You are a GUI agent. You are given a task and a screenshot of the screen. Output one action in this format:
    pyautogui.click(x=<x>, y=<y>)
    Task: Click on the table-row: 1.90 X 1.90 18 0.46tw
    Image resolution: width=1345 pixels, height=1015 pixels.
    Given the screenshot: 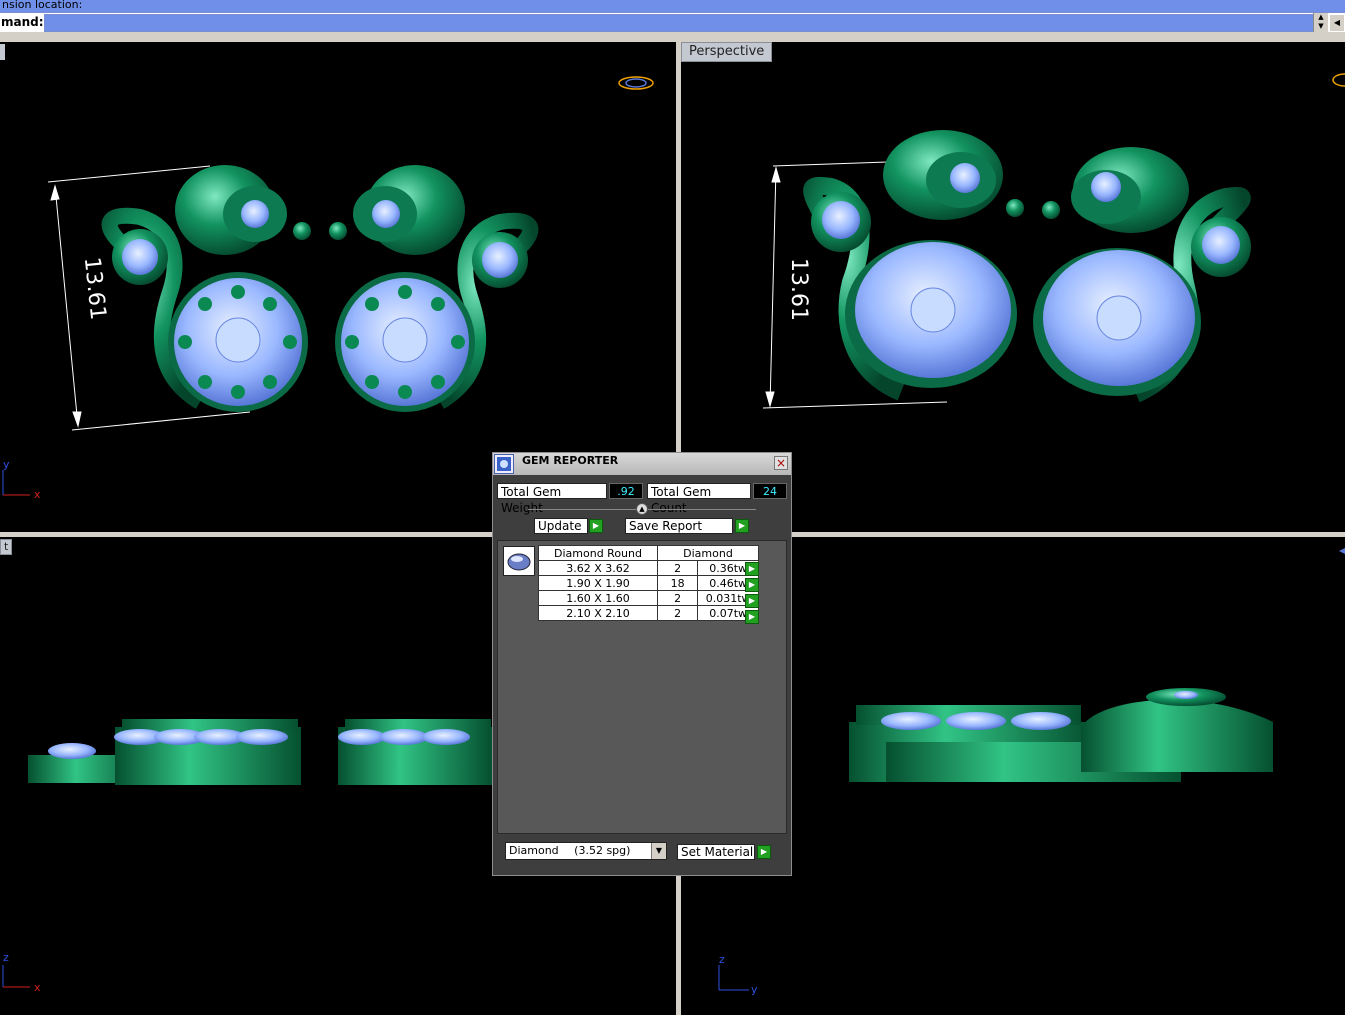 What is the action you would take?
    pyautogui.click(x=648, y=583)
    